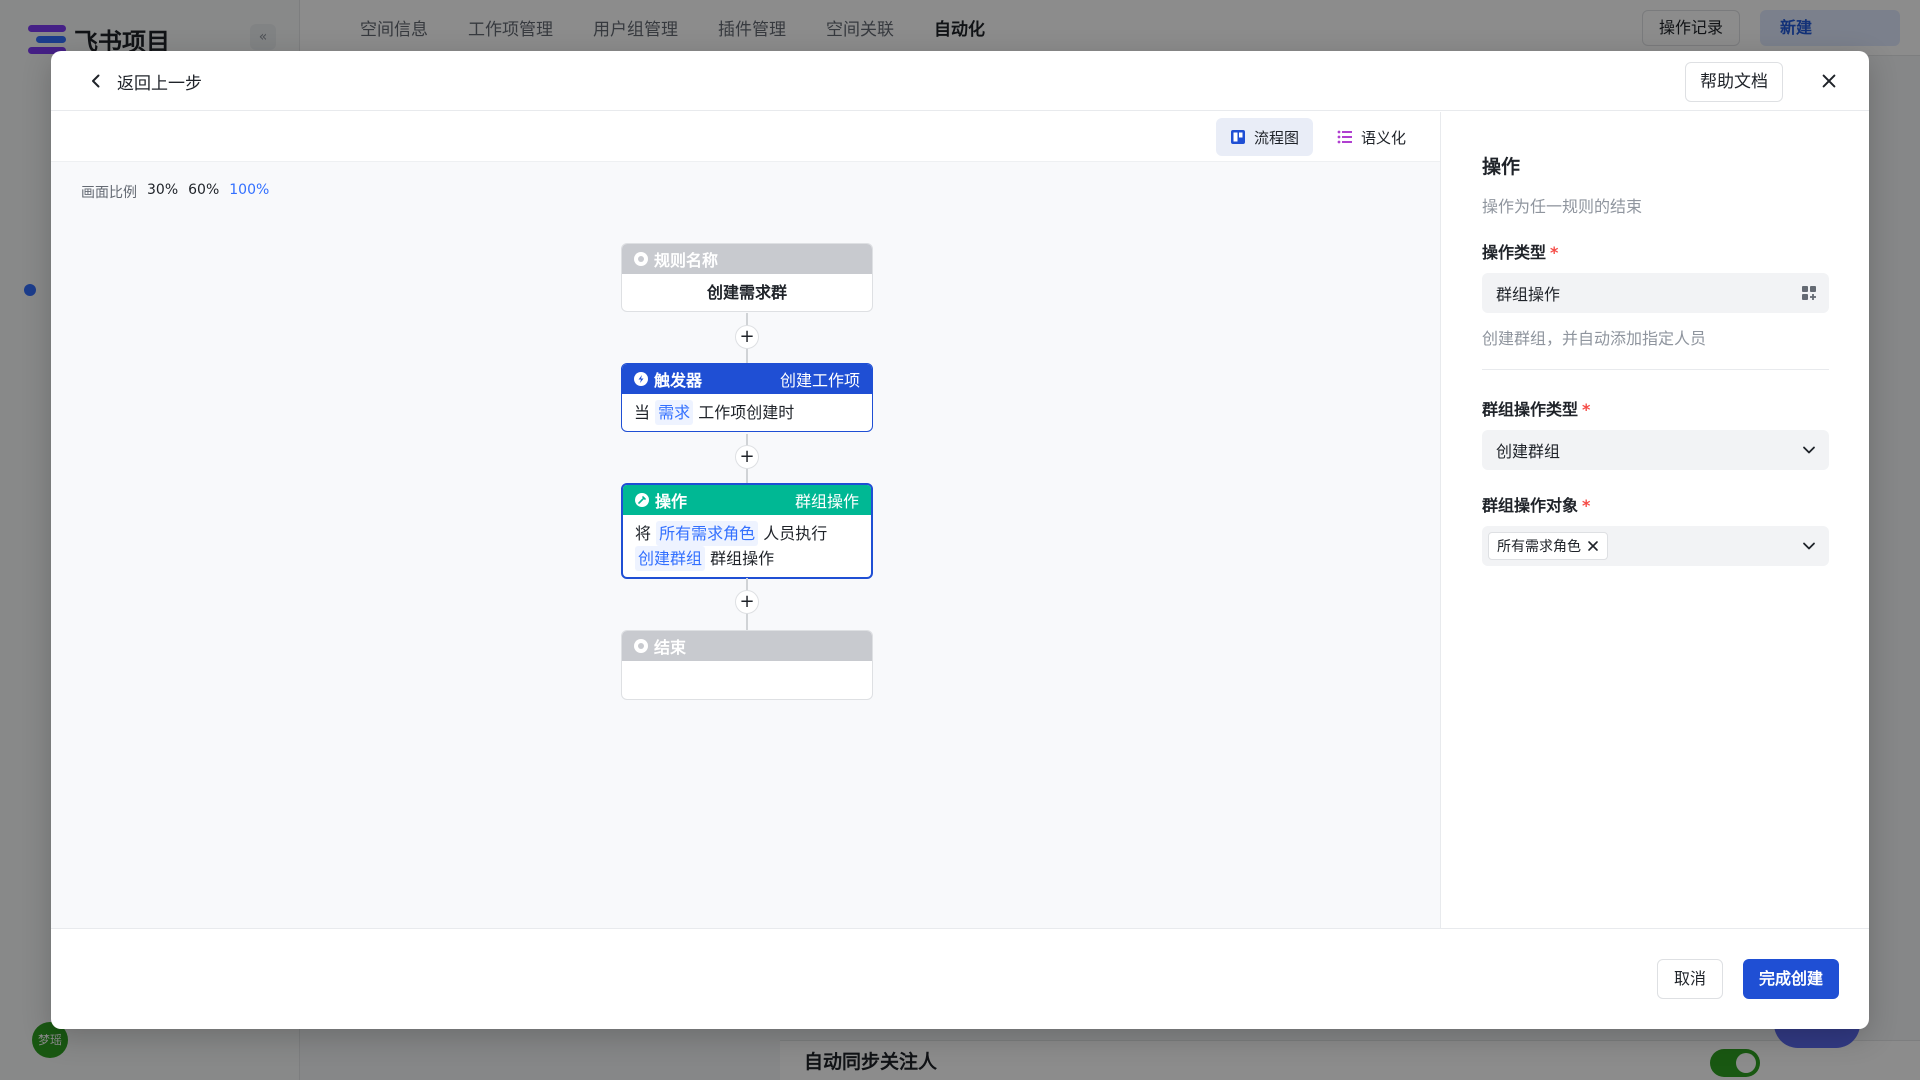  What do you see at coordinates (1317, 137) in the screenshot?
I see `view-switch: 流程图 语义化` at bounding box center [1317, 137].